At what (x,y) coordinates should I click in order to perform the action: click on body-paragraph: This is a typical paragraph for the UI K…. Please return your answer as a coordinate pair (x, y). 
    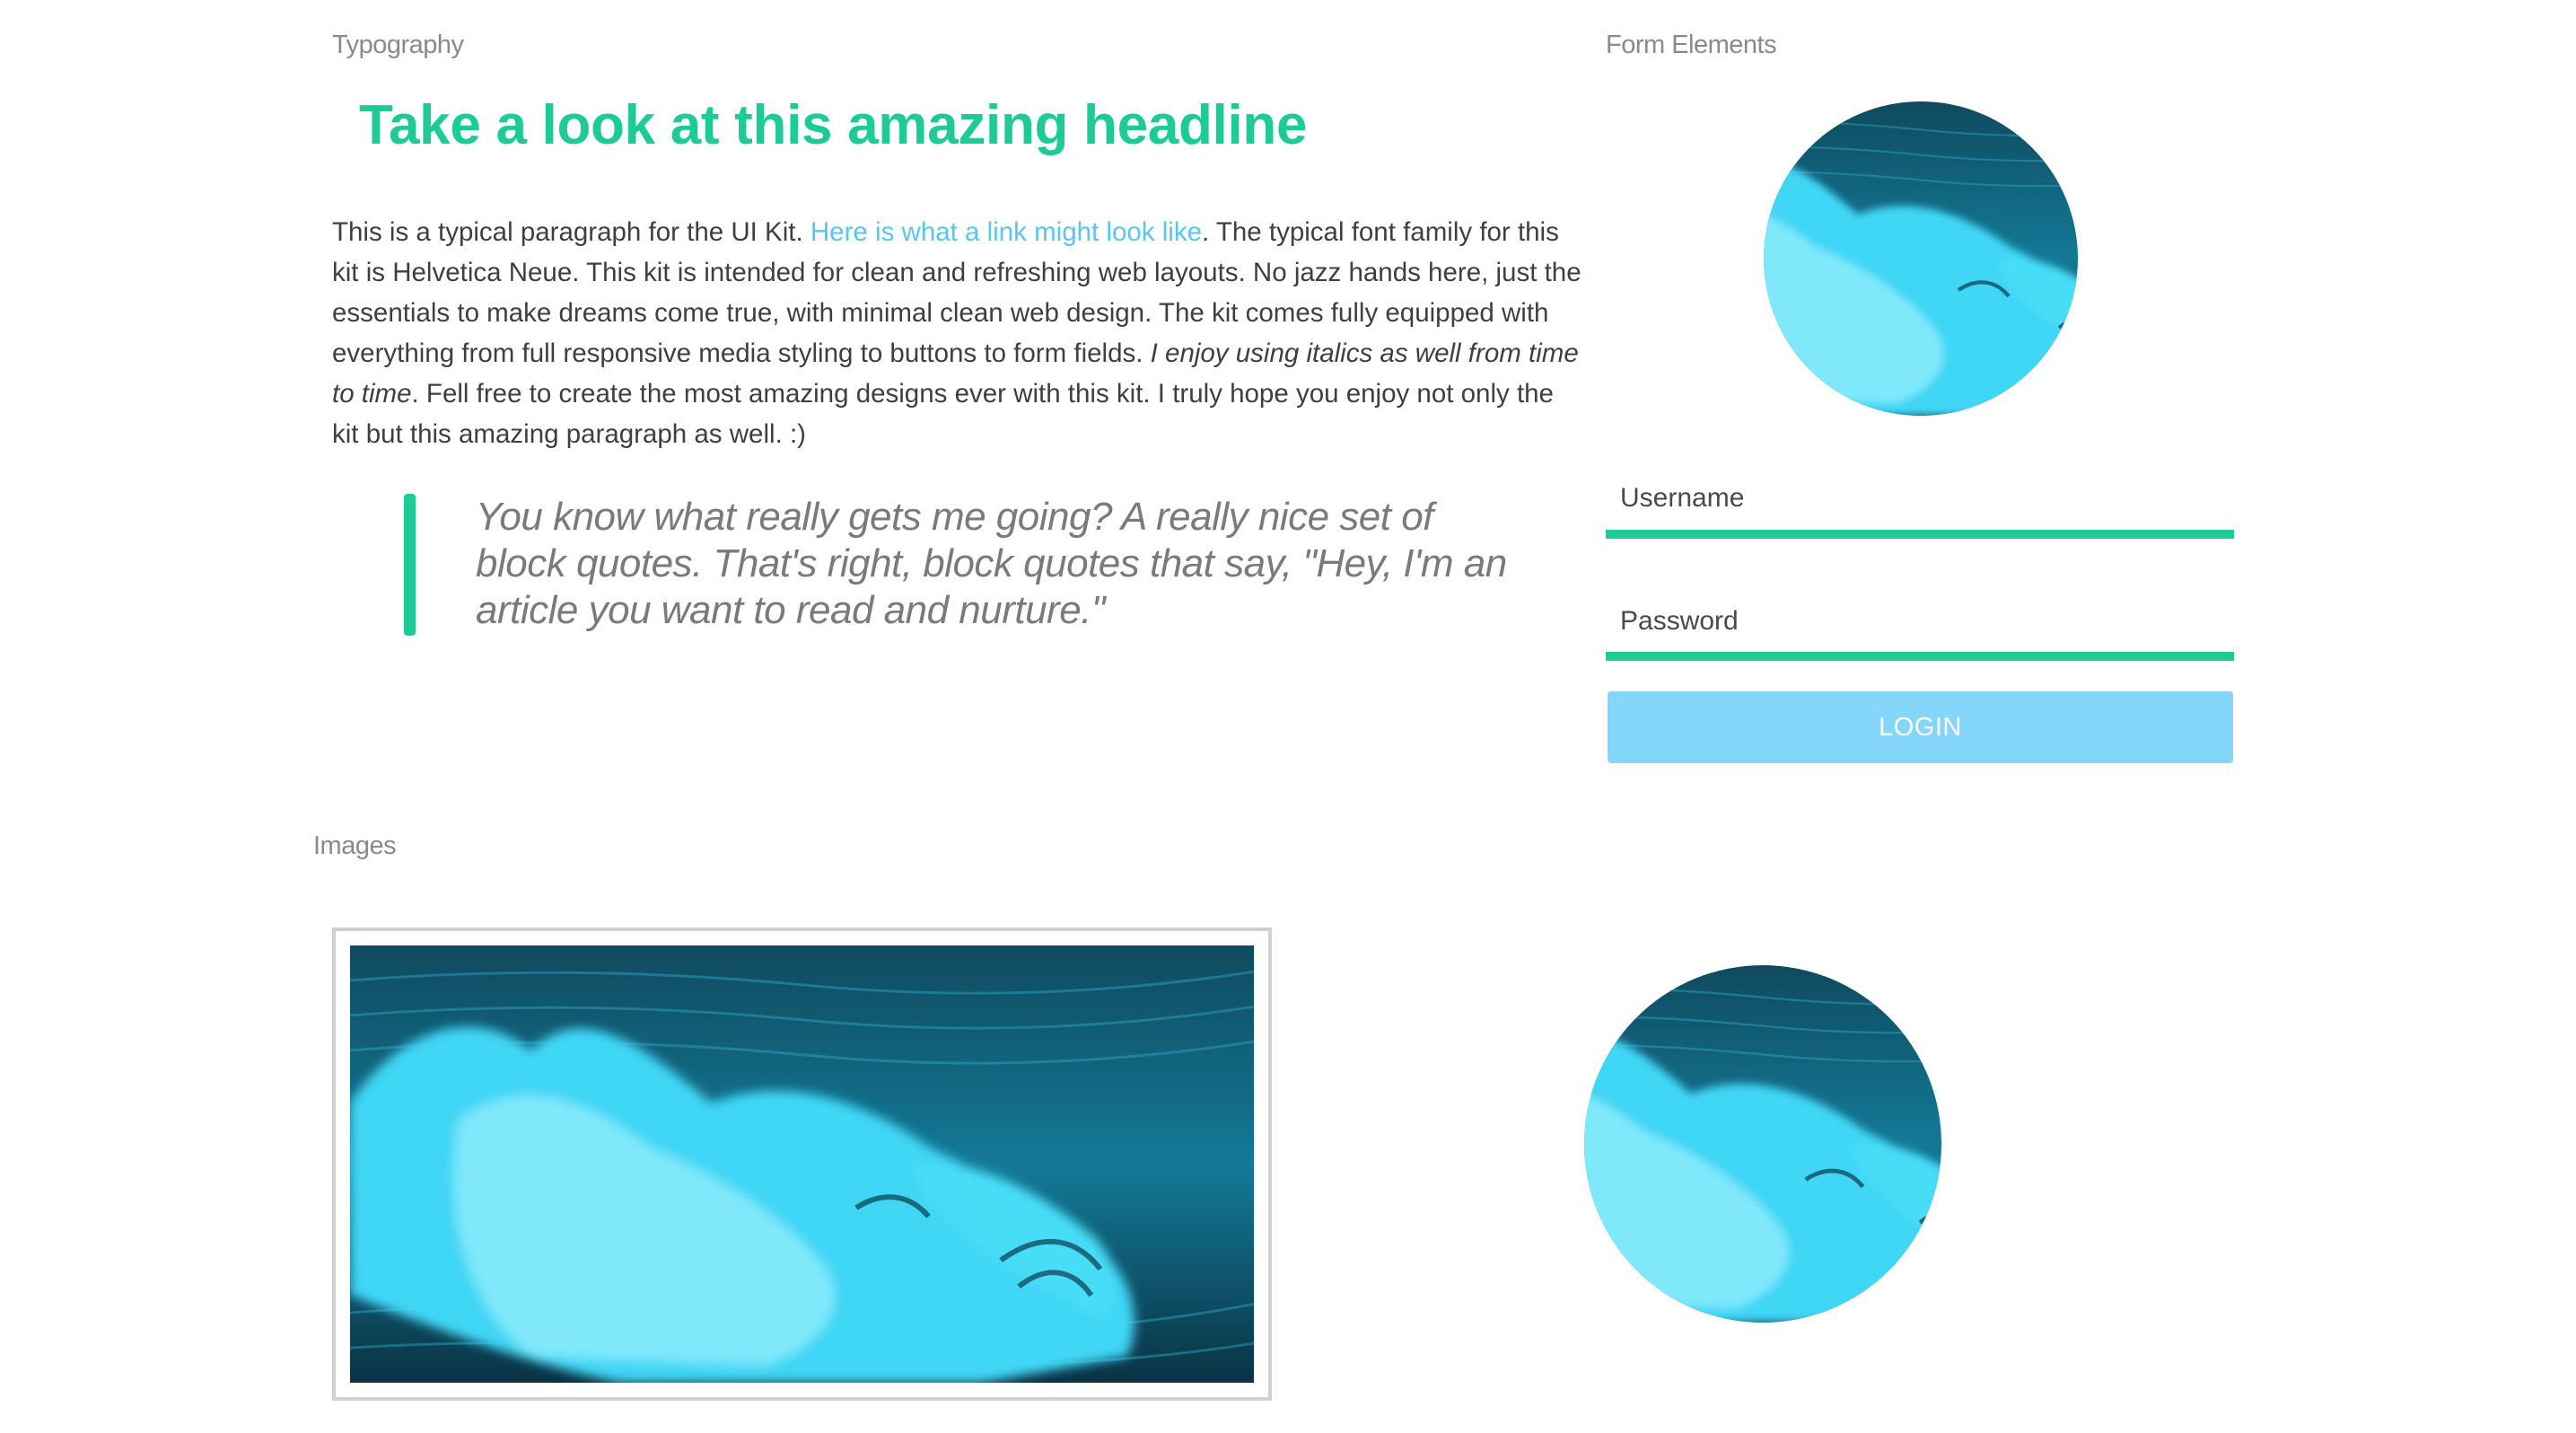
    Looking at the image, I should click on (958, 333).